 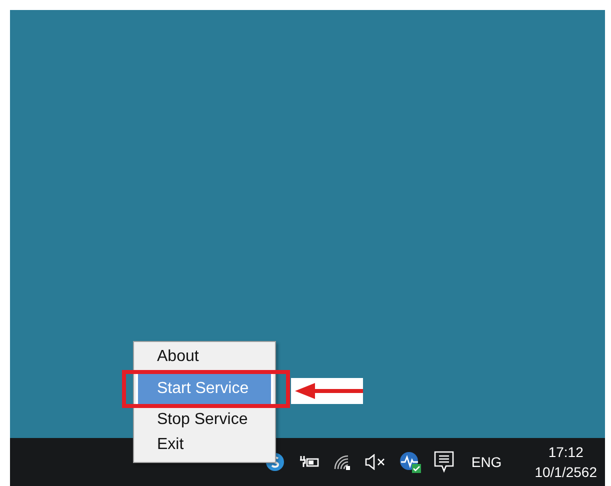 I want to click on notification-icon, so click(x=444, y=462).